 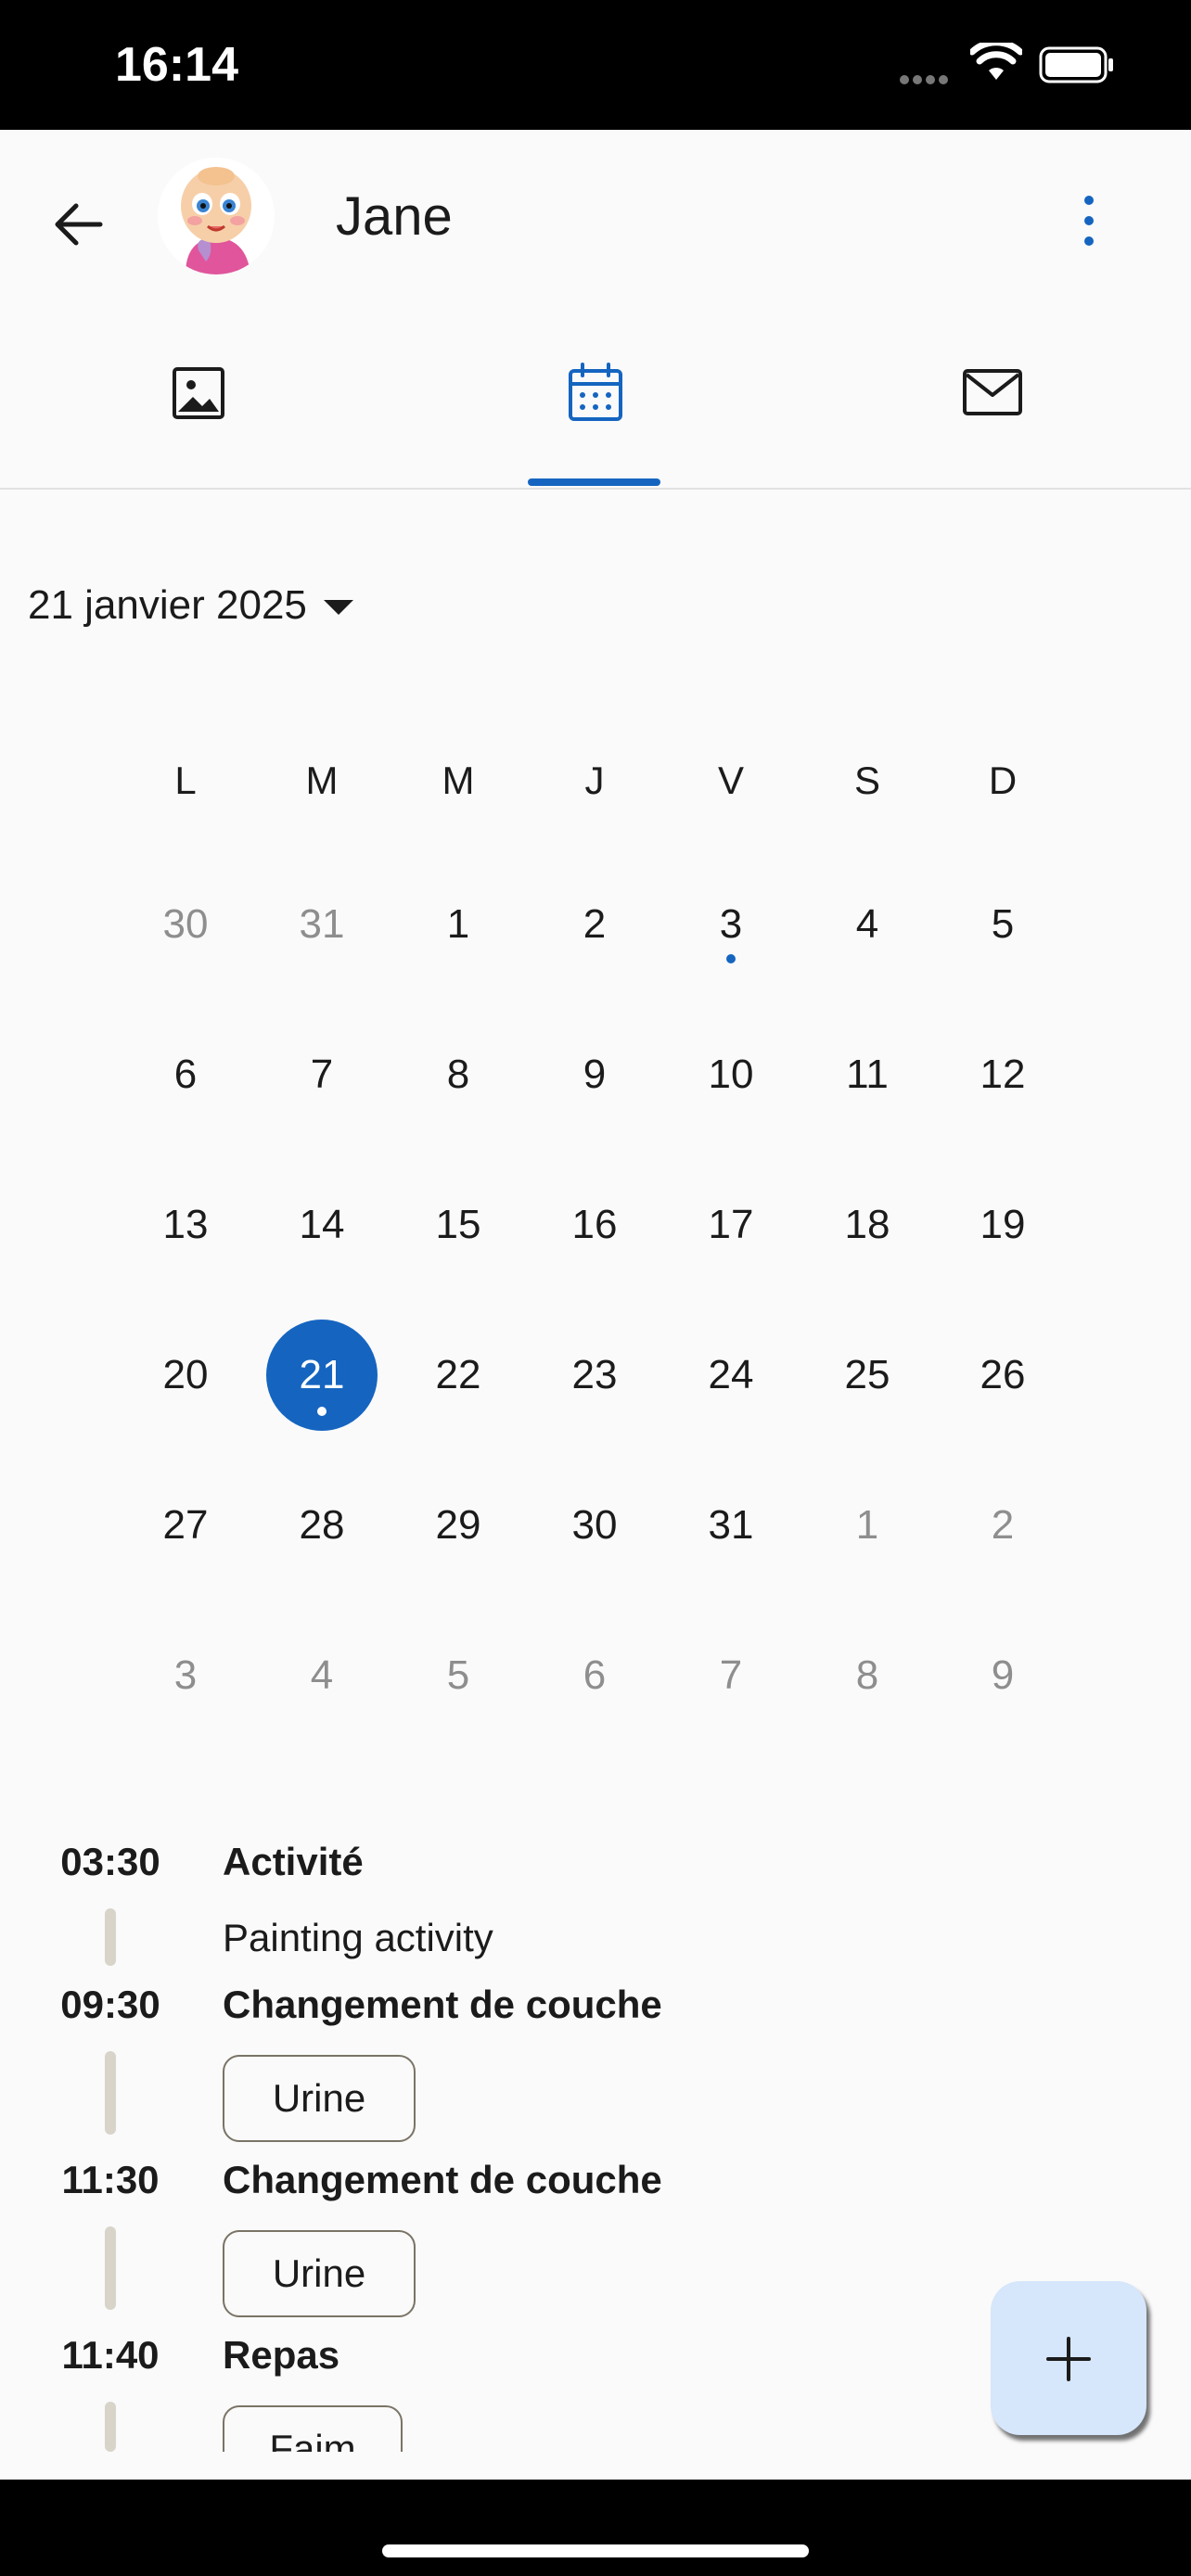 I want to click on dropdown-caret-icon, so click(x=338, y=608).